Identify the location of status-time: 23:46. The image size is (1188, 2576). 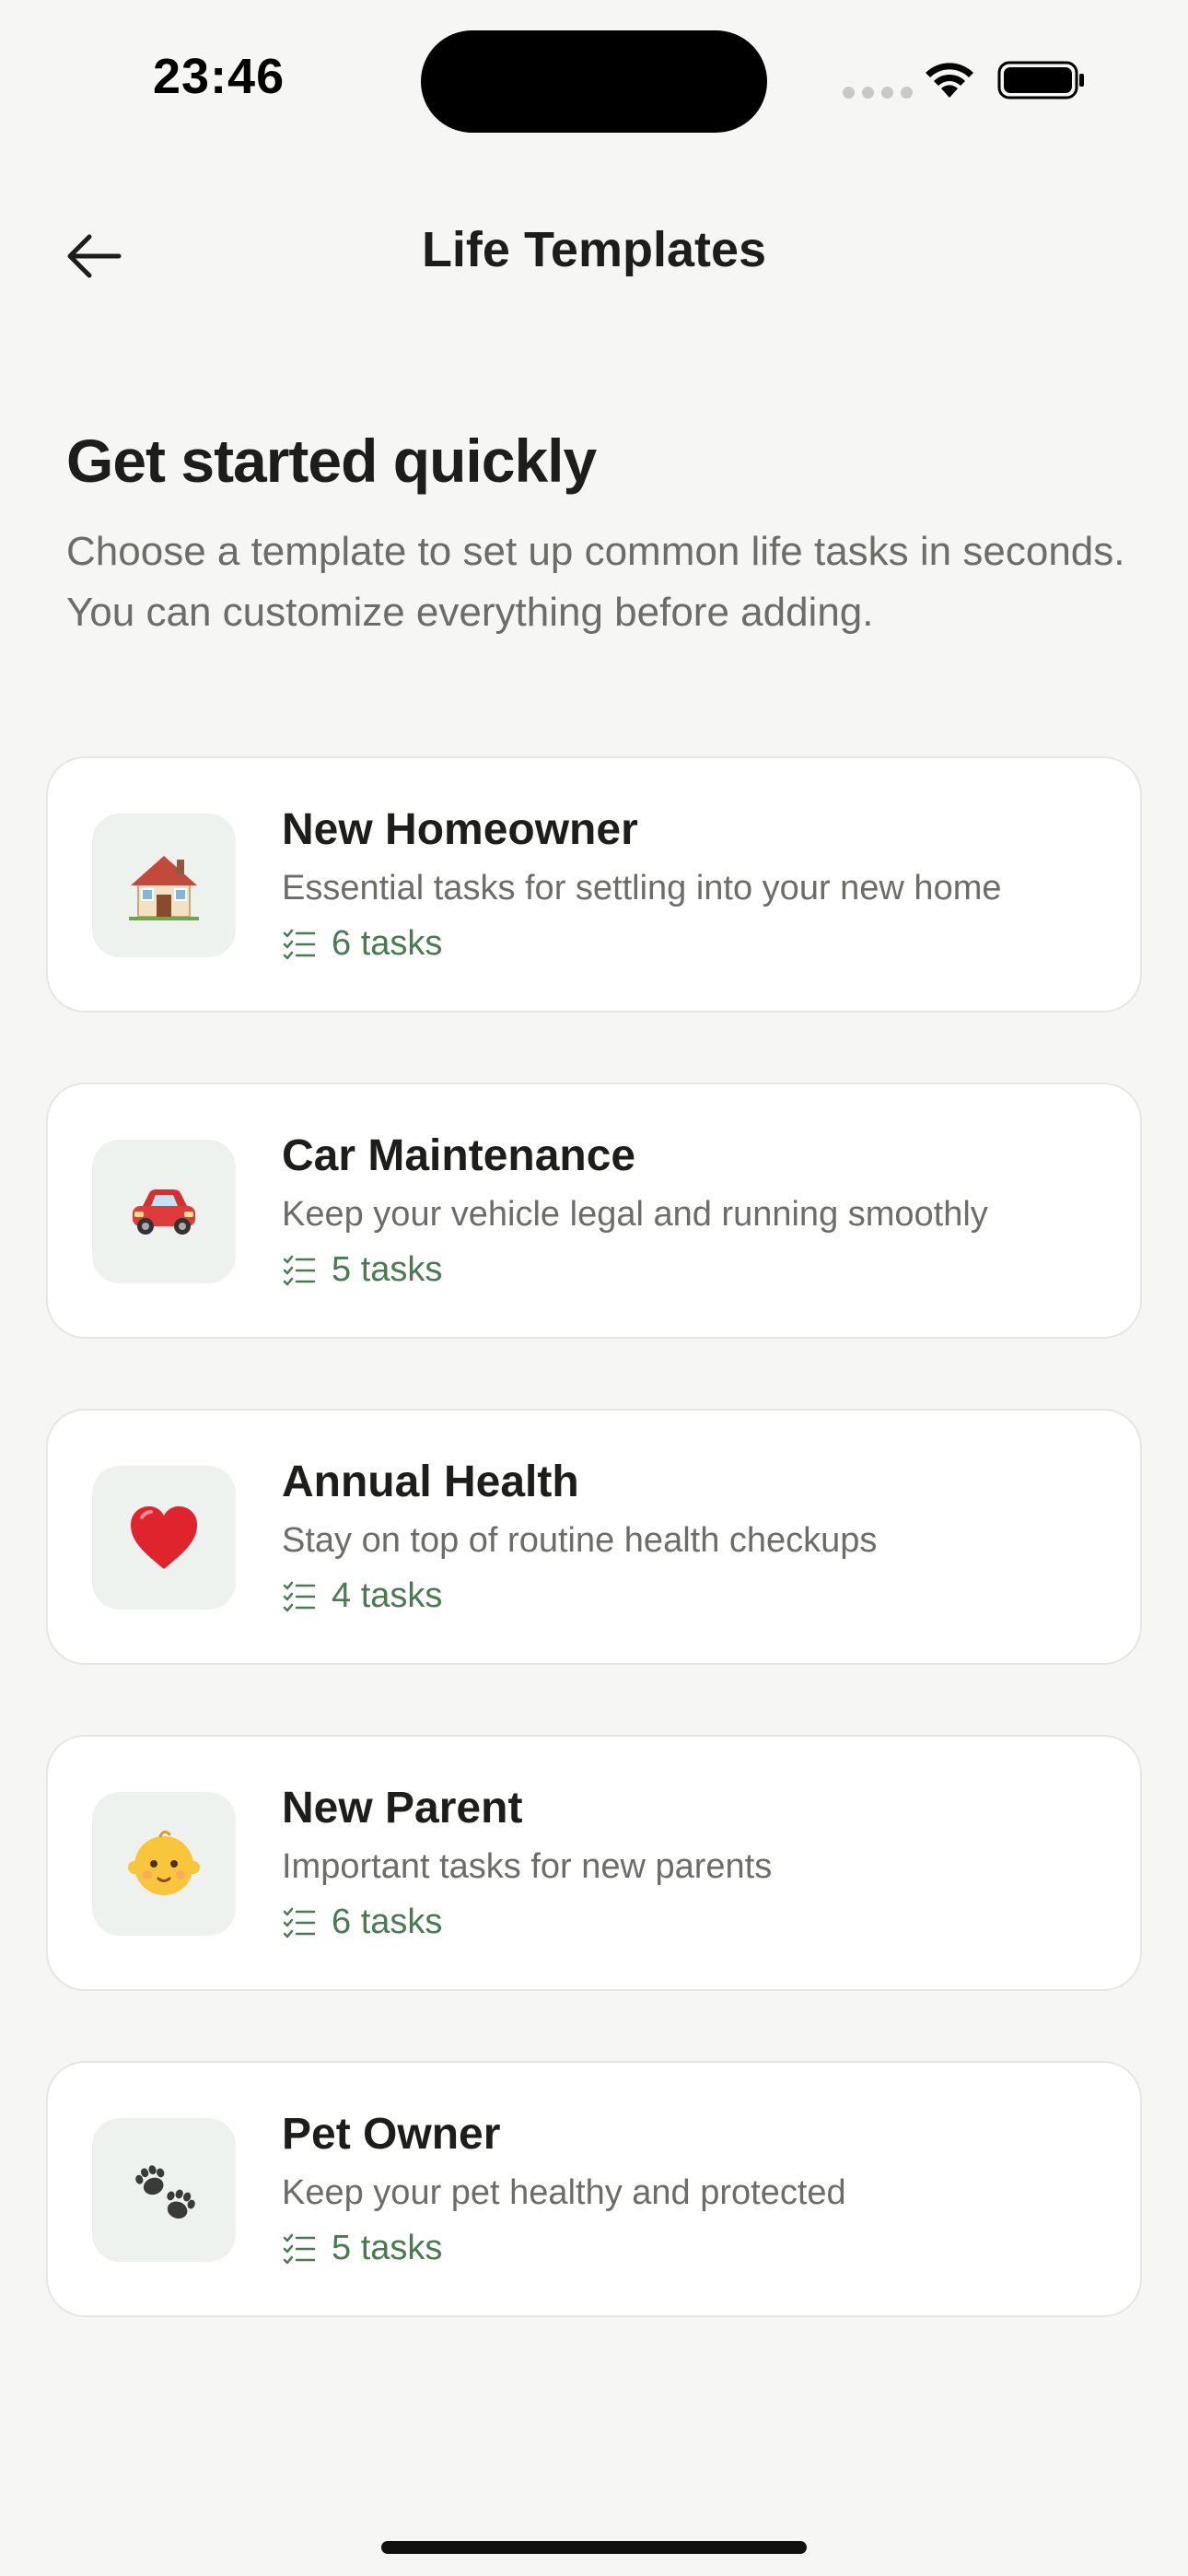
(219, 76).